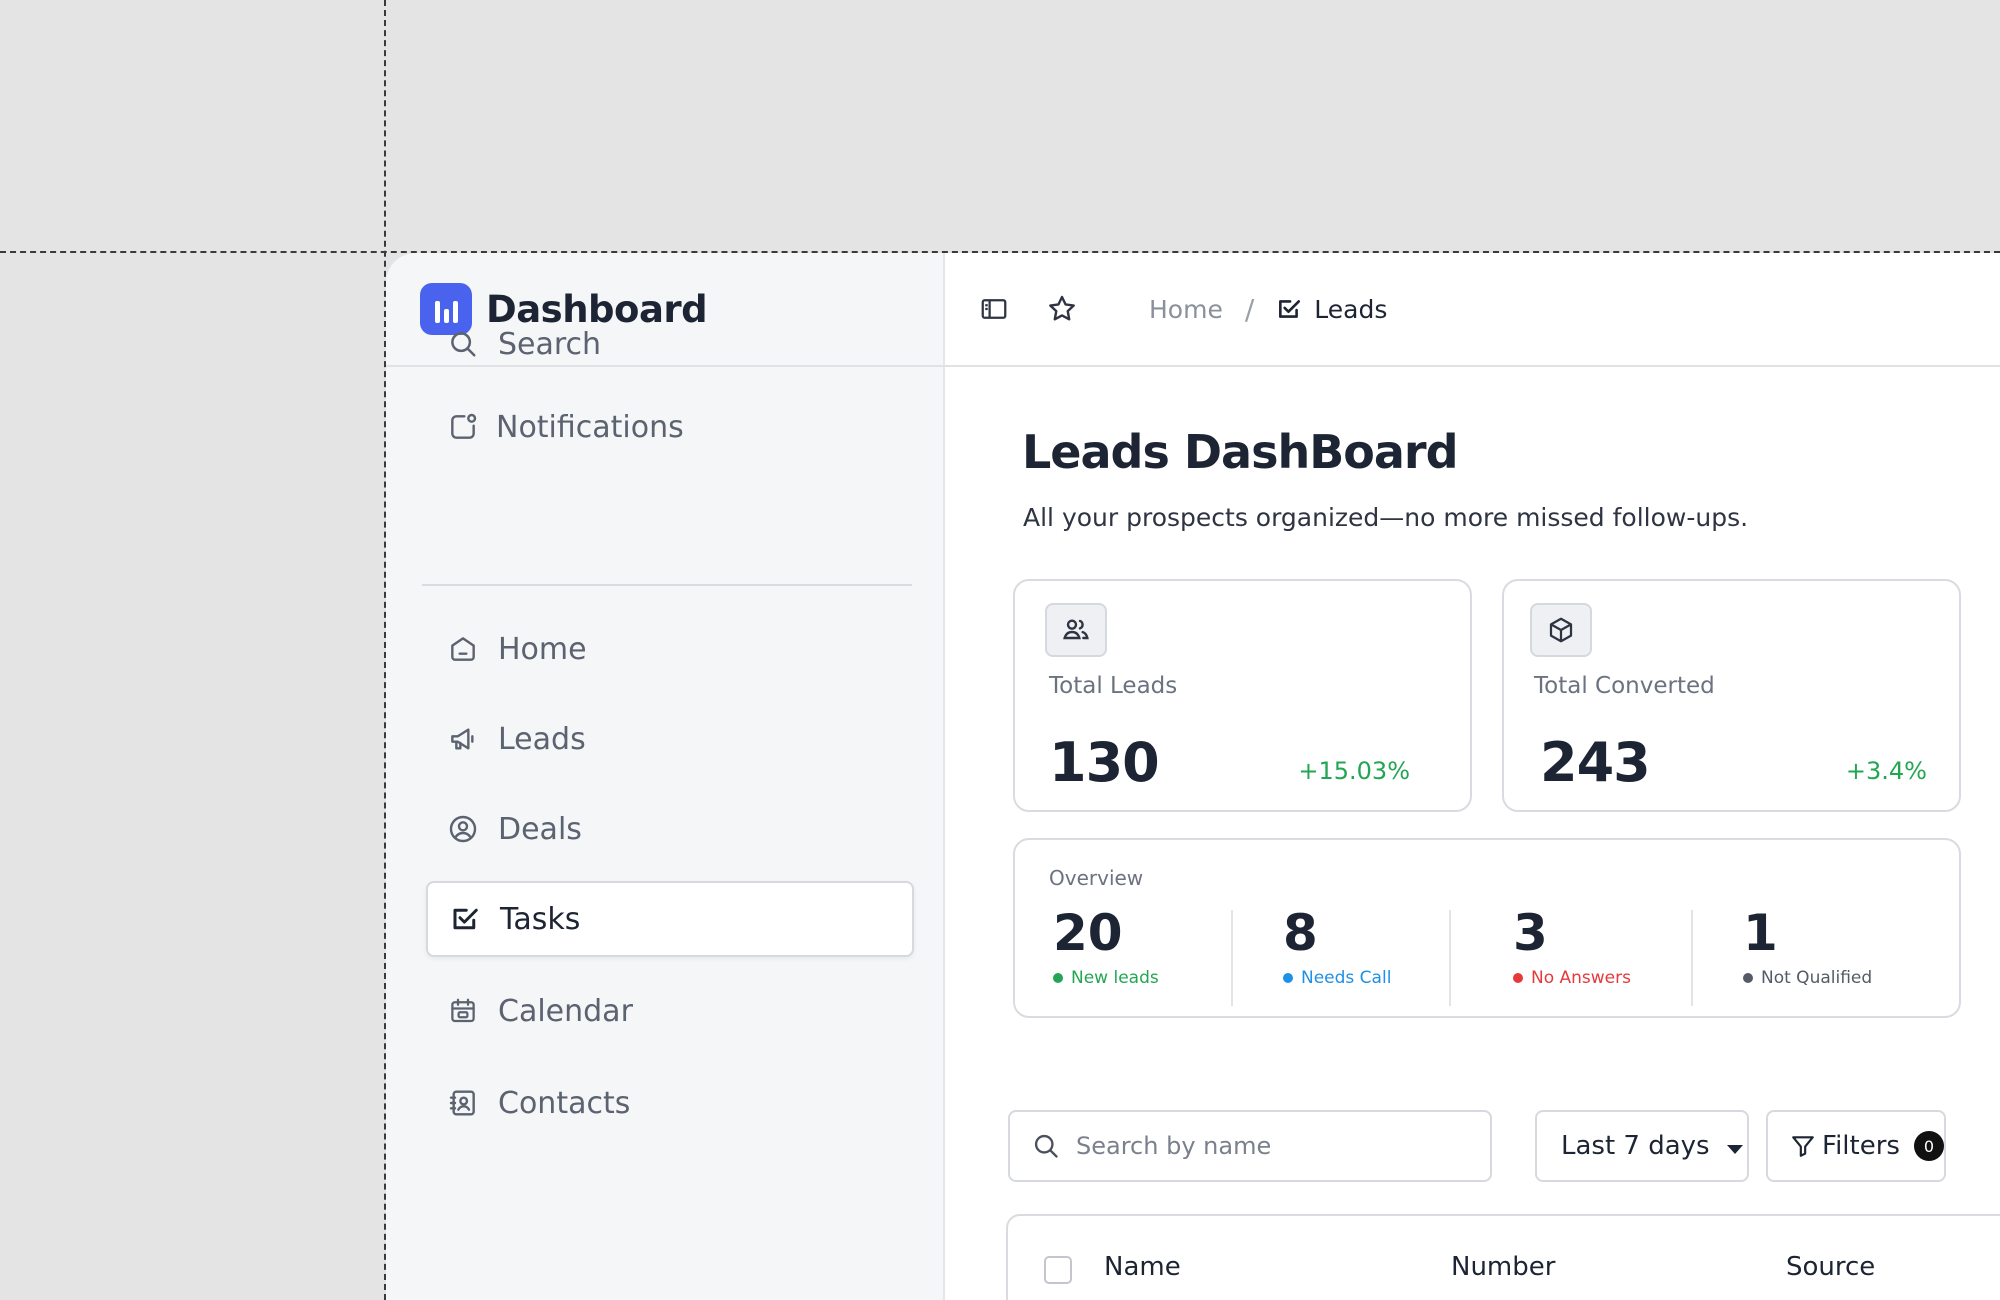 The height and width of the screenshot is (1300, 2000). What do you see at coordinates (667, 585) in the screenshot?
I see `sidebar-divider` at bounding box center [667, 585].